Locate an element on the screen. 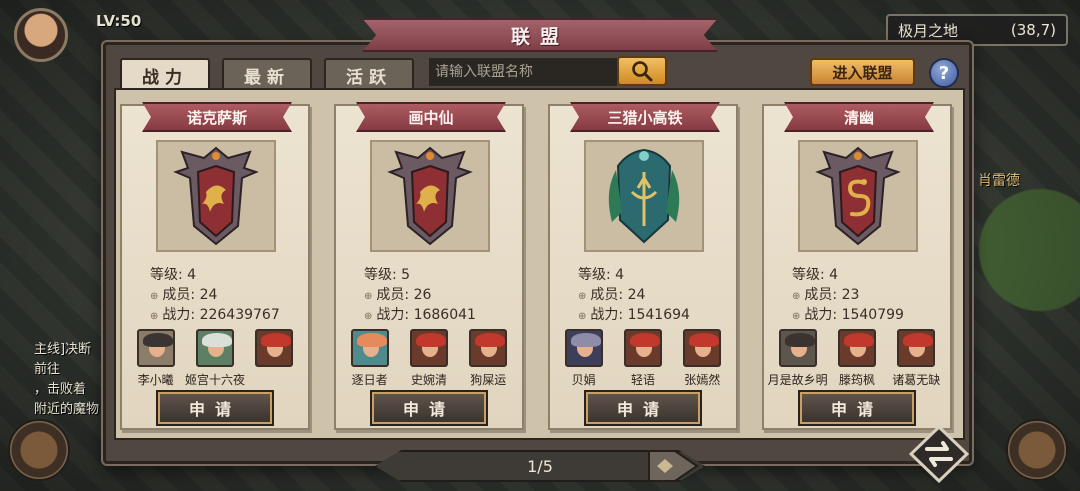  member-name: 轻语 is located at coordinates (642, 380).